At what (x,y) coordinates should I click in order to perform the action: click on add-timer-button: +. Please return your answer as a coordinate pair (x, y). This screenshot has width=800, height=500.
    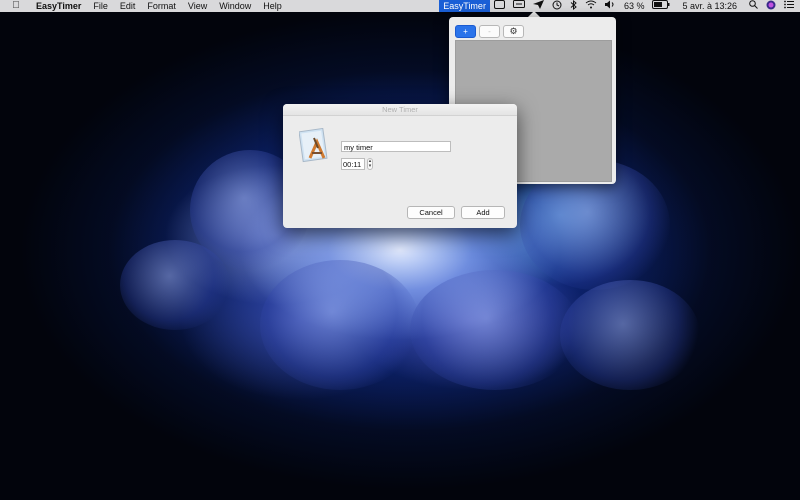
    Looking at the image, I should click on (465, 31).